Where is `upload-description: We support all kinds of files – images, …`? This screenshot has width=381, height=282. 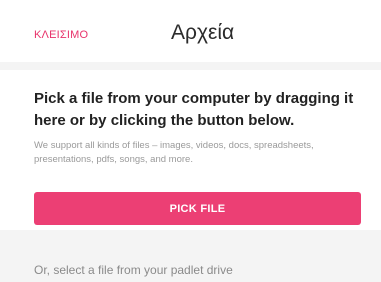
upload-description: We support all kinds of files – images, … is located at coordinates (174, 152).